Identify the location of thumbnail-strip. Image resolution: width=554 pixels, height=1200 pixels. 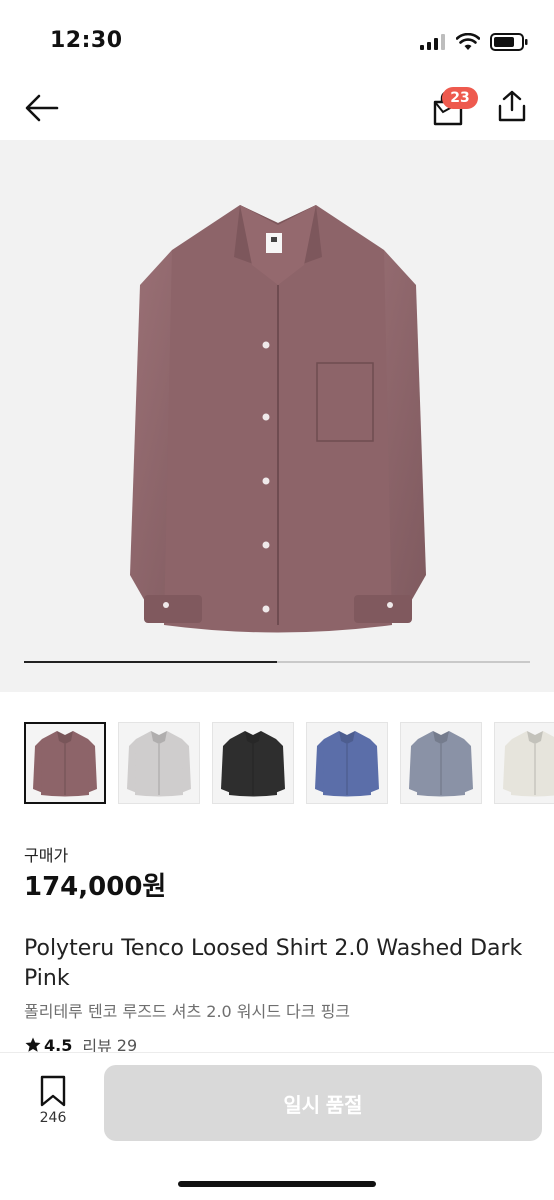
(289, 764).